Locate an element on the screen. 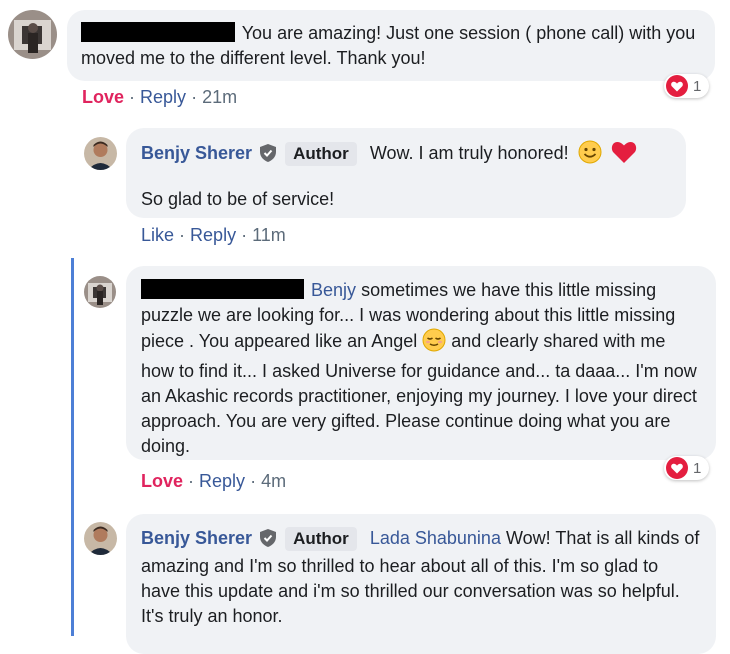 This screenshot has width=730, height=654. smiling-face-icon is located at coordinates (590, 155).